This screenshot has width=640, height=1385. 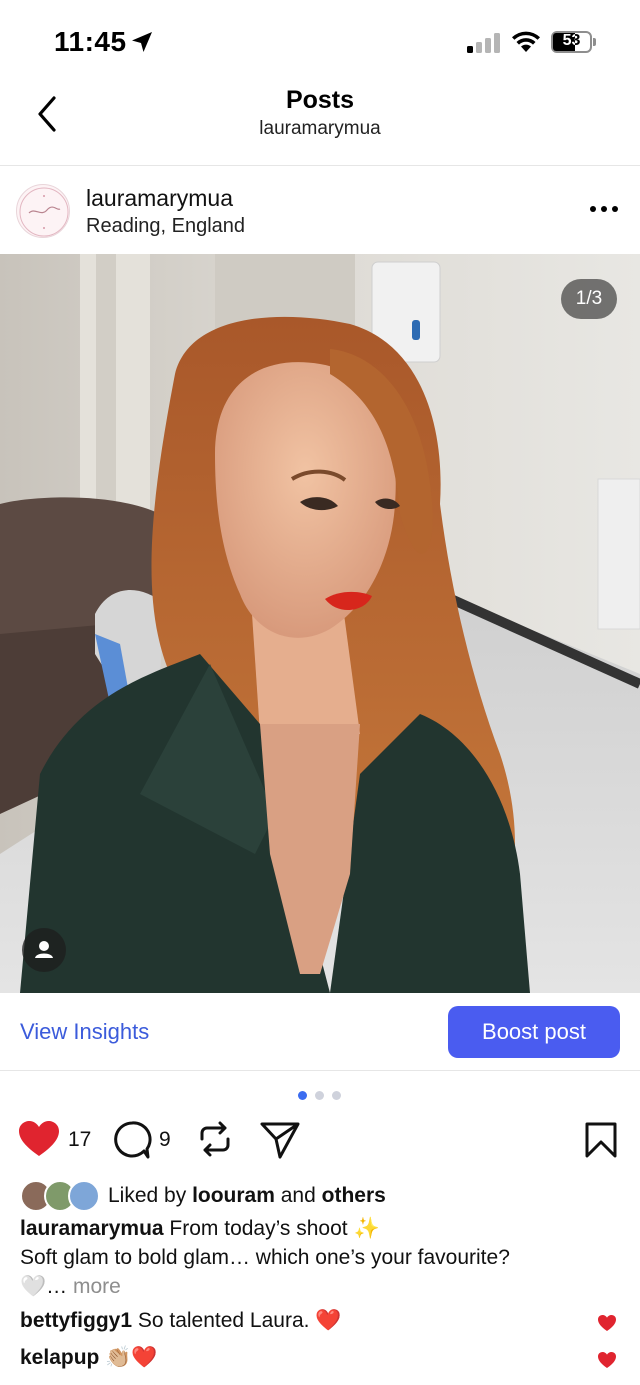 I want to click on liked-by-user: loouram, so click(x=233, y=1195).